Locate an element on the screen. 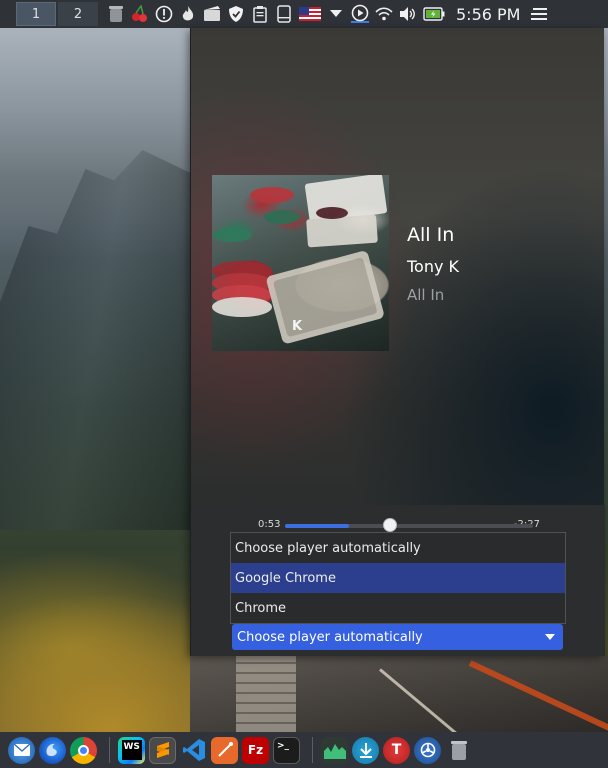 This screenshot has height=768, width=608. player-option-auto: Choose player automatically is located at coordinates (398, 548).